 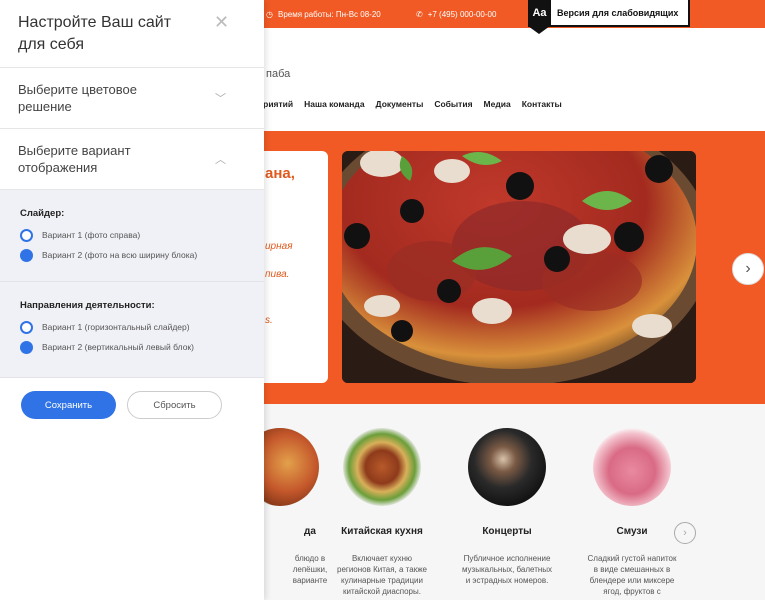 What do you see at coordinates (118, 347) in the screenshot?
I see `activity-option-2-label: Вариант 2 (вертикальный левый блок)` at bounding box center [118, 347].